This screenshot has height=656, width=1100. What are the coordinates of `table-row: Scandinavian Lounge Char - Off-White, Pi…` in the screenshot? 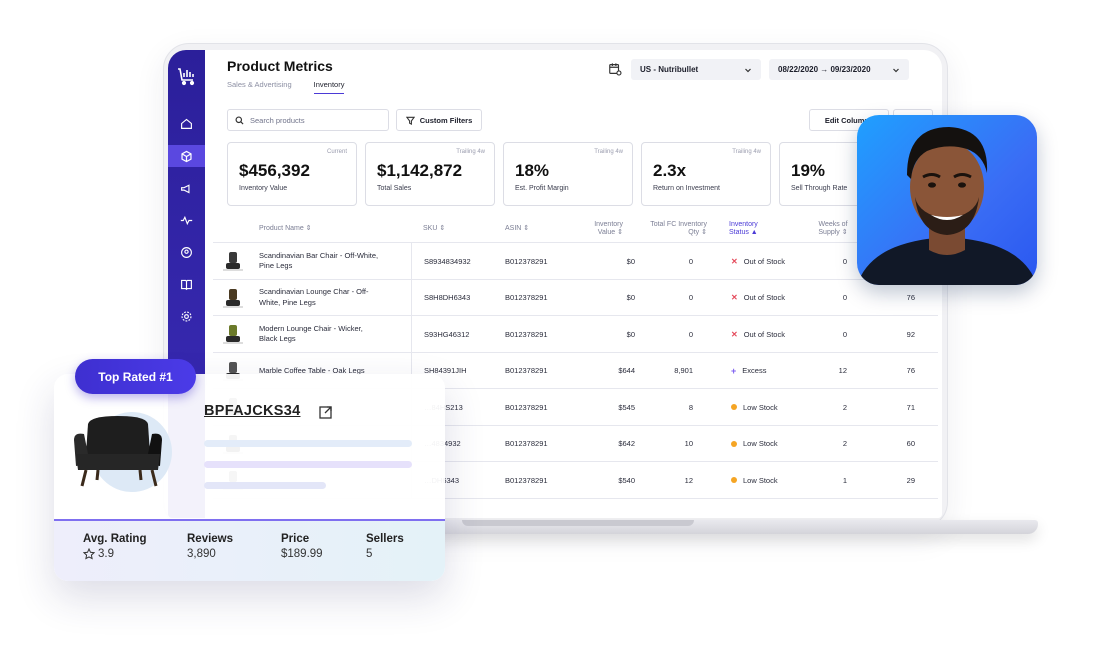 It's located at (575, 298).